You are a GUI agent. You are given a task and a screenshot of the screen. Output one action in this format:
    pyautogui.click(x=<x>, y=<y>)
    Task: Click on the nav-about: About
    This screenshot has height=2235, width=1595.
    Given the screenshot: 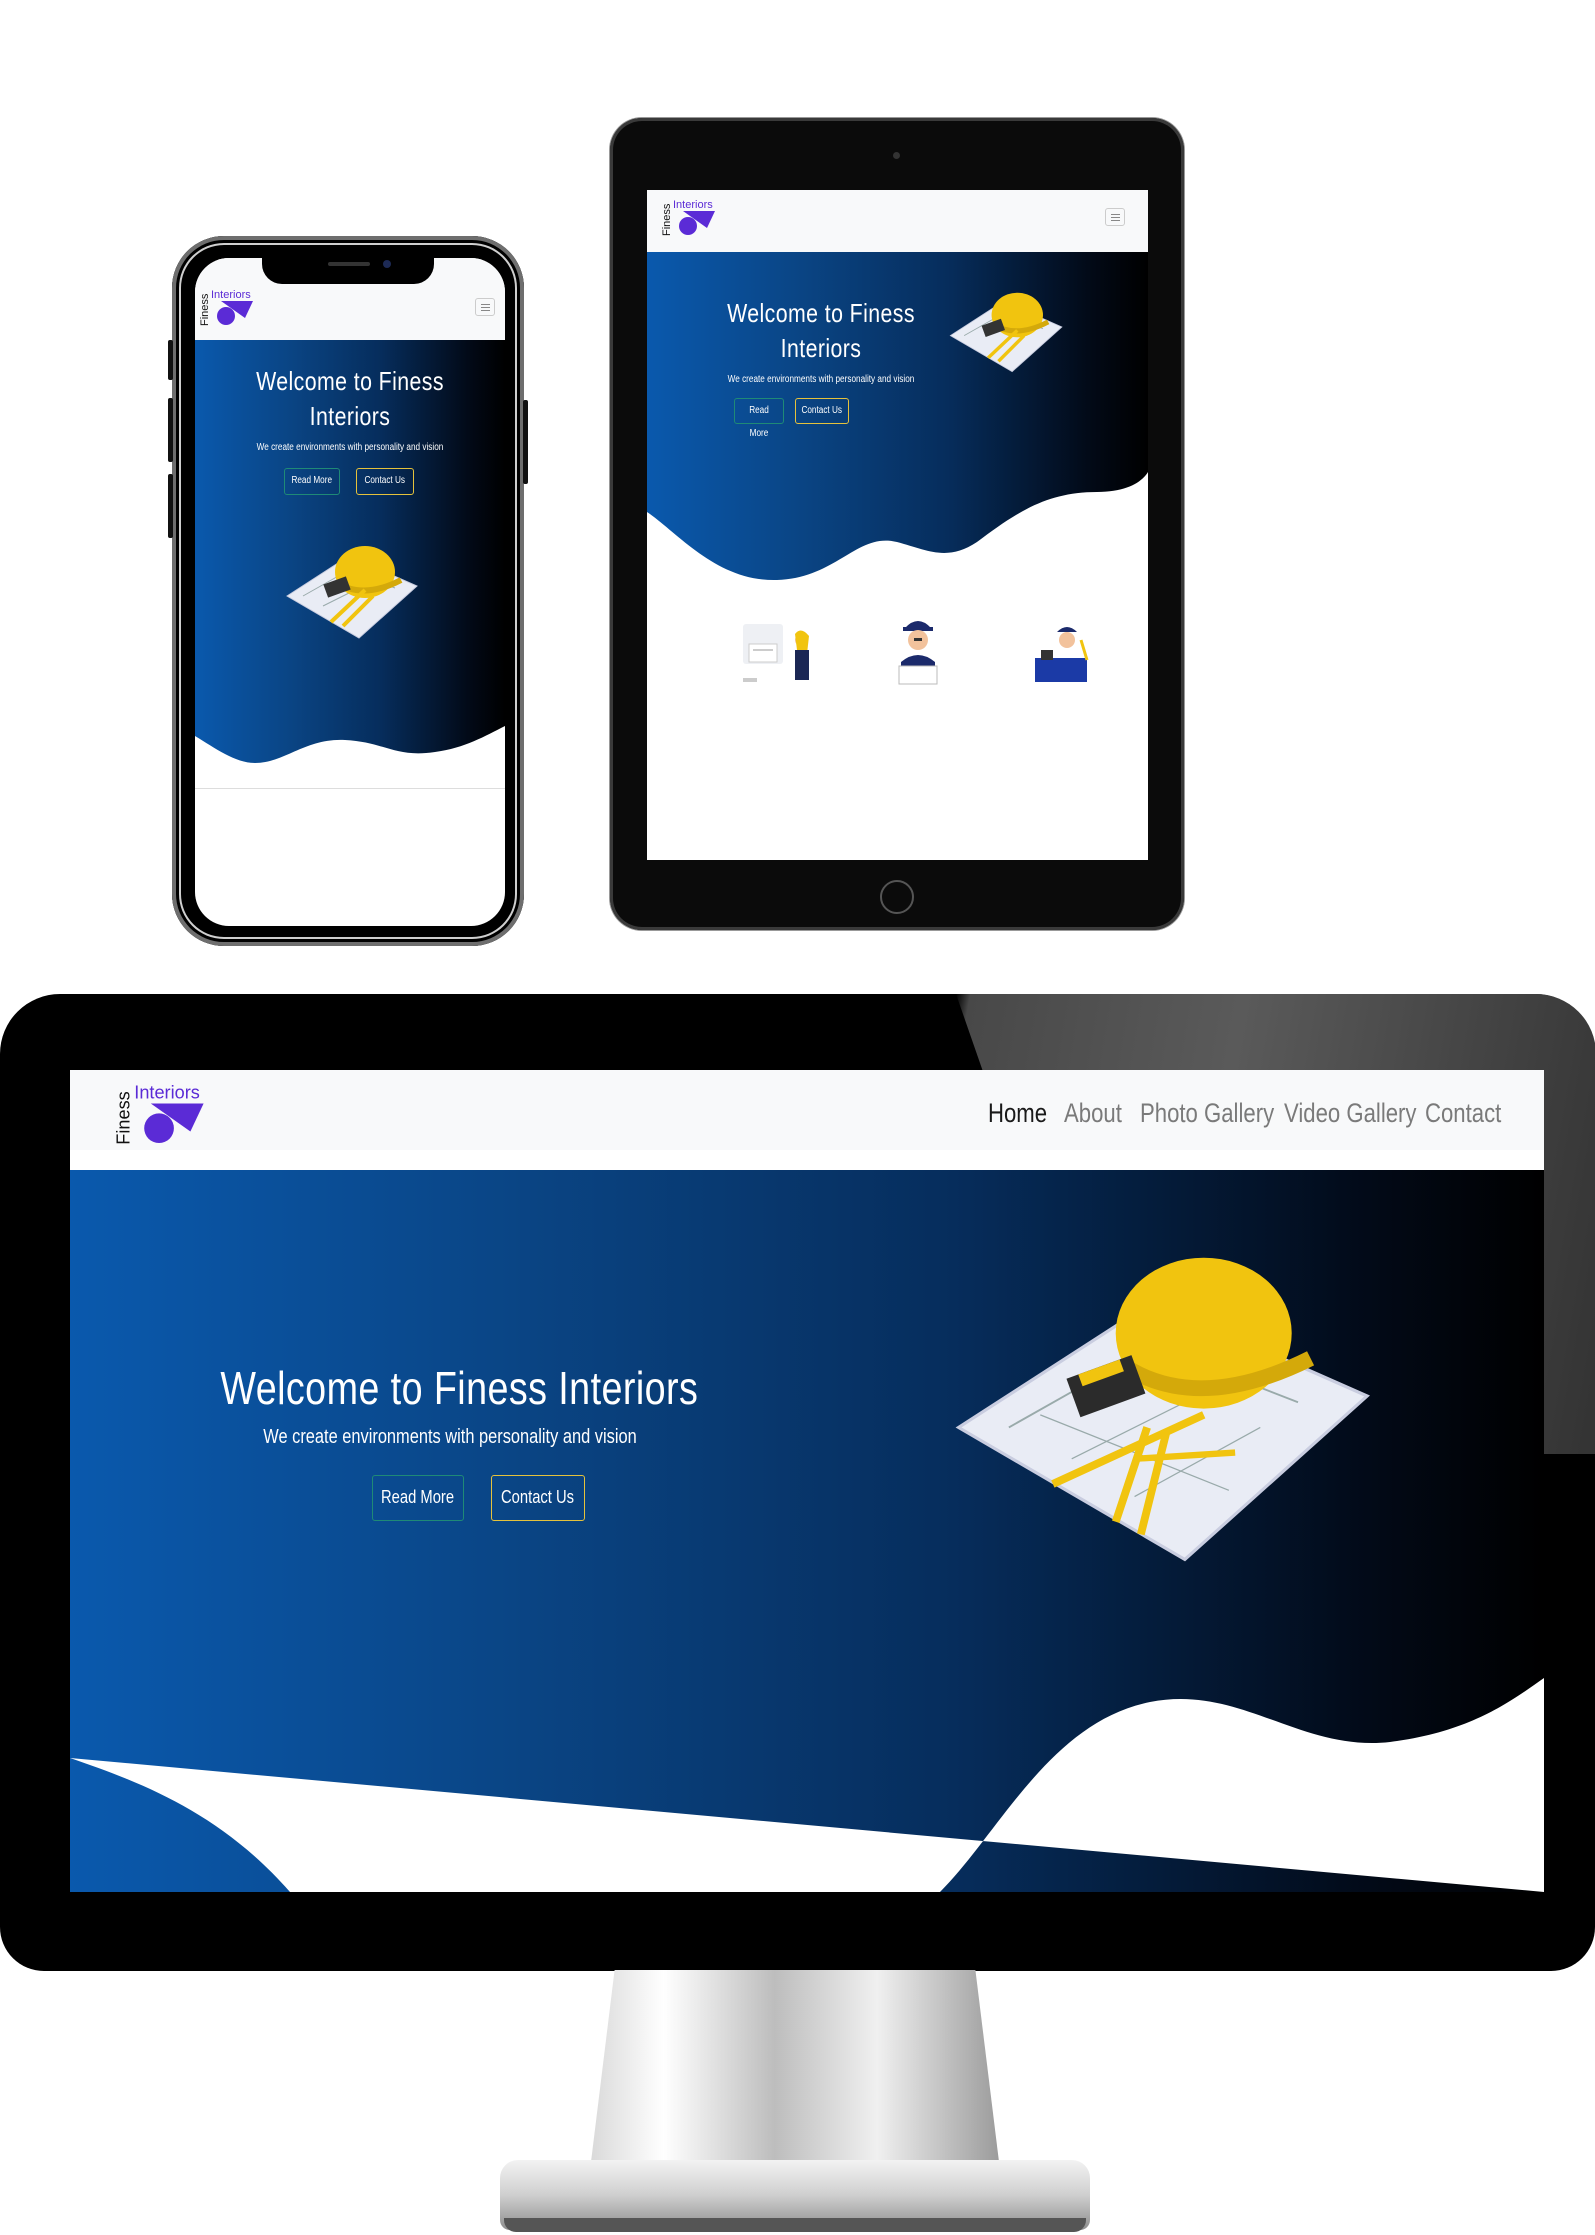 What is the action you would take?
    pyautogui.click(x=1093, y=1113)
    